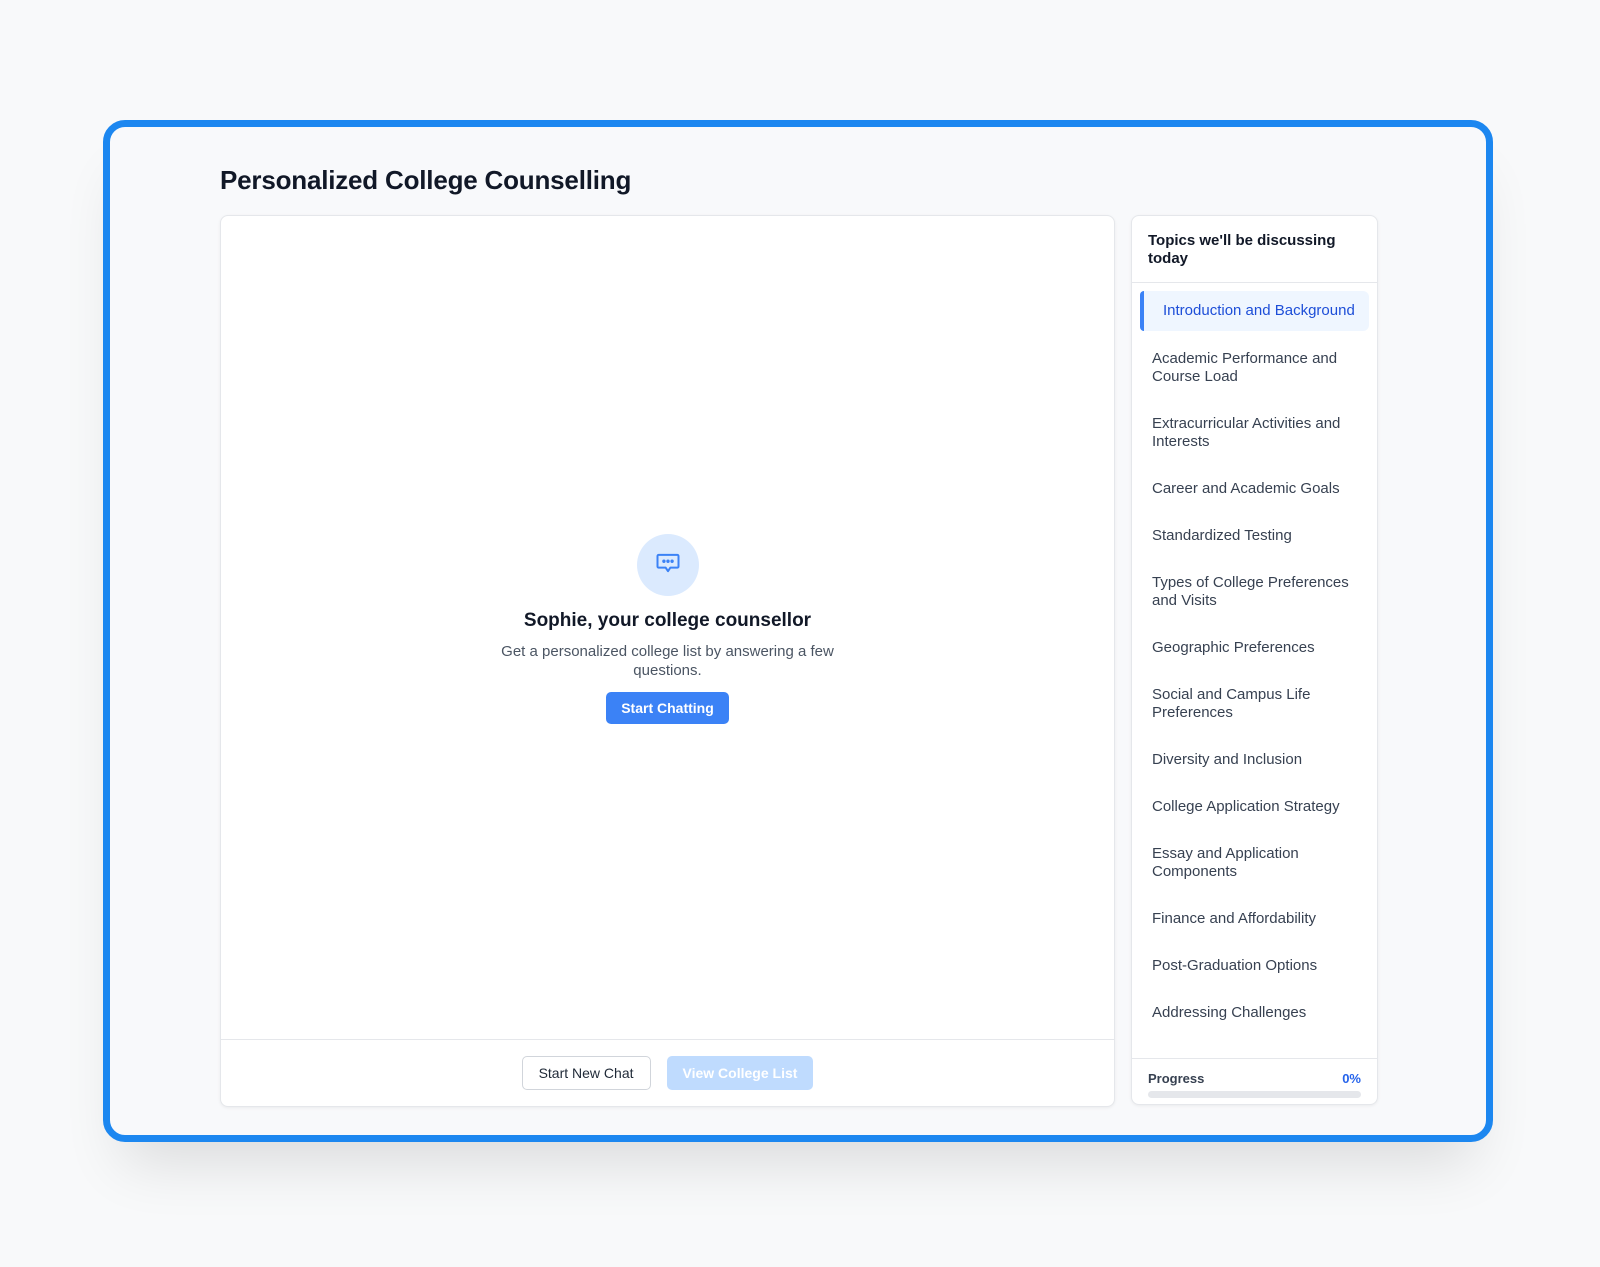  What do you see at coordinates (667, 620) in the screenshot?
I see `counsellor-name: Sophie, your college counsellor` at bounding box center [667, 620].